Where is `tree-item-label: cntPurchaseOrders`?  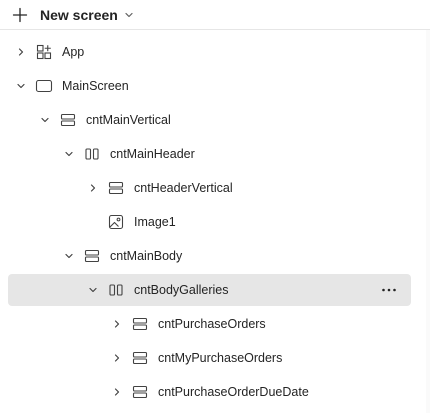
tree-item-label: cntPurchaseOrders is located at coordinates (212, 324).